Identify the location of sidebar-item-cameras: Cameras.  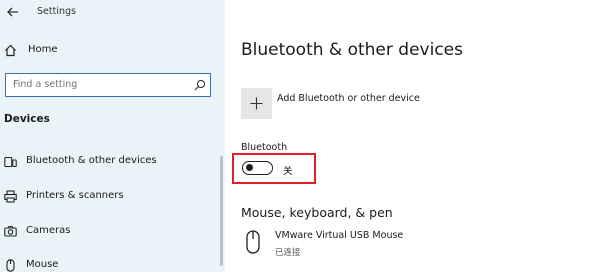
(109, 232).